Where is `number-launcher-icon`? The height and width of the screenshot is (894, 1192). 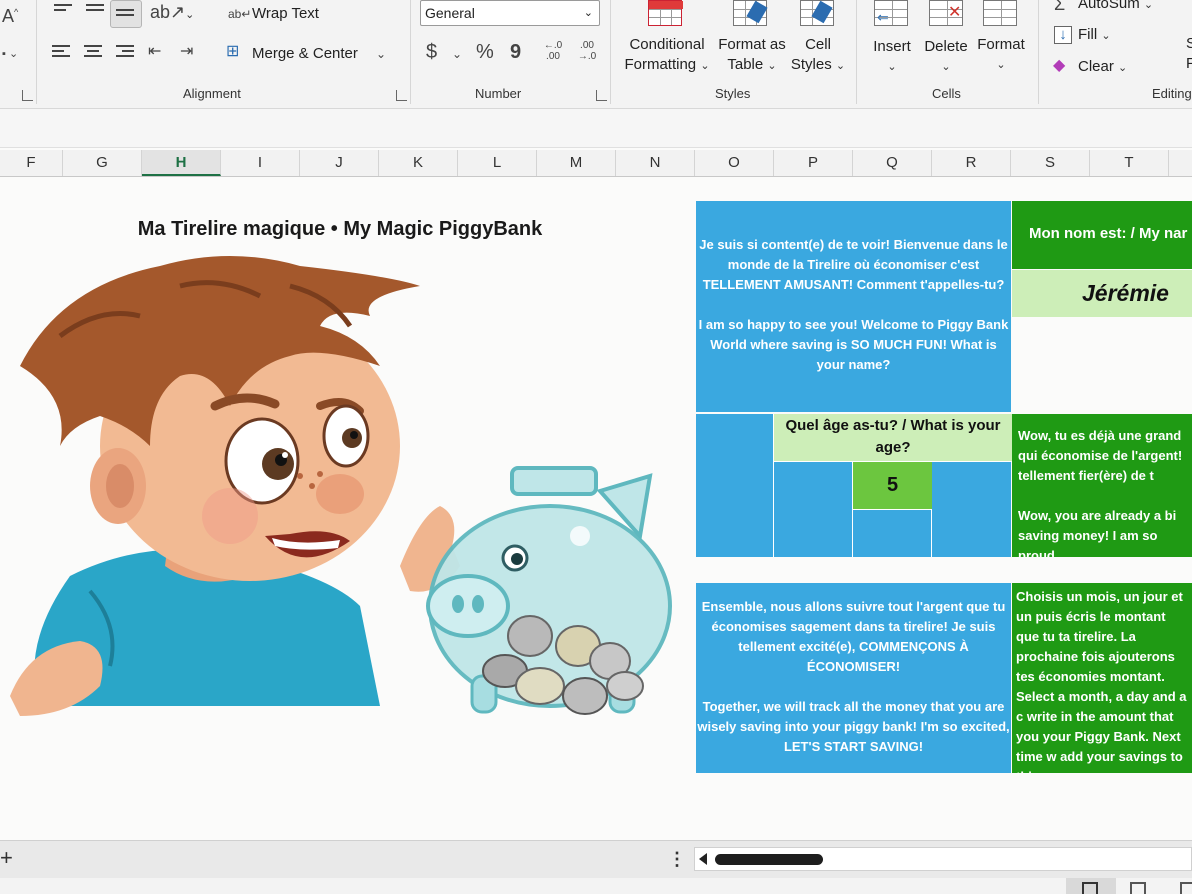 number-launcher-icon is located at coordinates (601, 95).